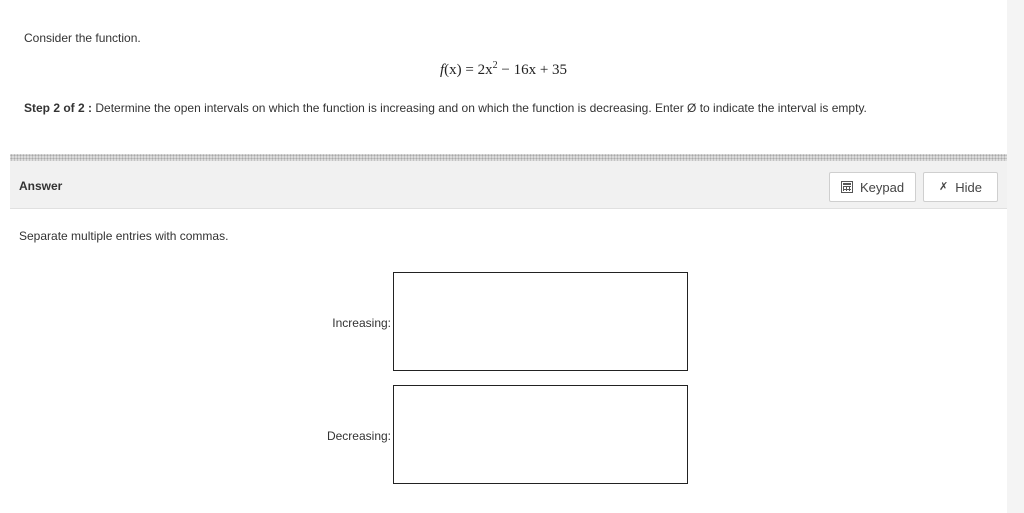 The height and width of the screenshot is (513, 1024). I want to click on hide-button: ✗ Hide, so click(960, 187).